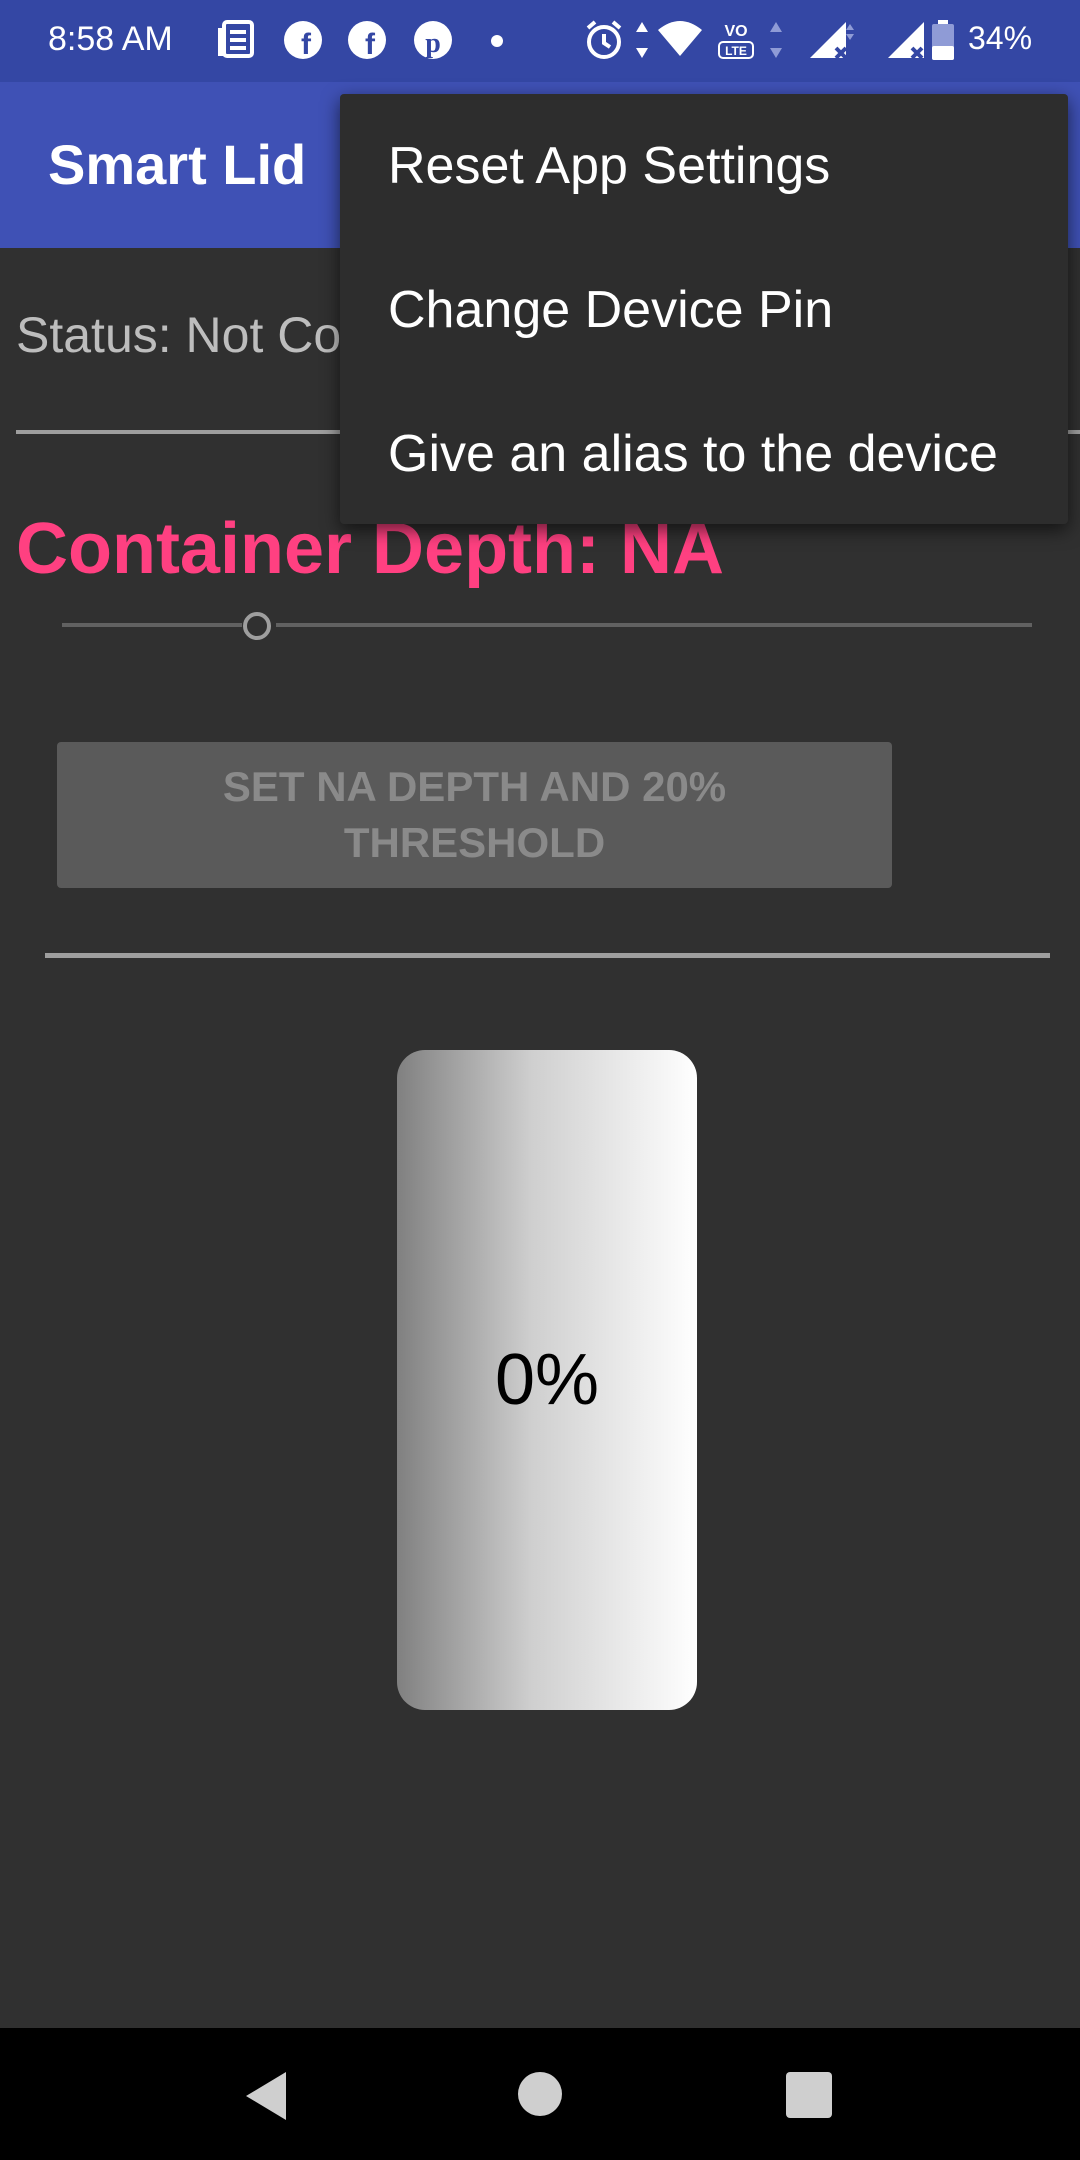 The image size is (1080, 2160). What do you see at coordinates (474, 815) in the screenshot?
I see `set-depth-threshold-button: SET NA DEPTH AND 20% THRESHOLD` at bounding box center [474, 815].